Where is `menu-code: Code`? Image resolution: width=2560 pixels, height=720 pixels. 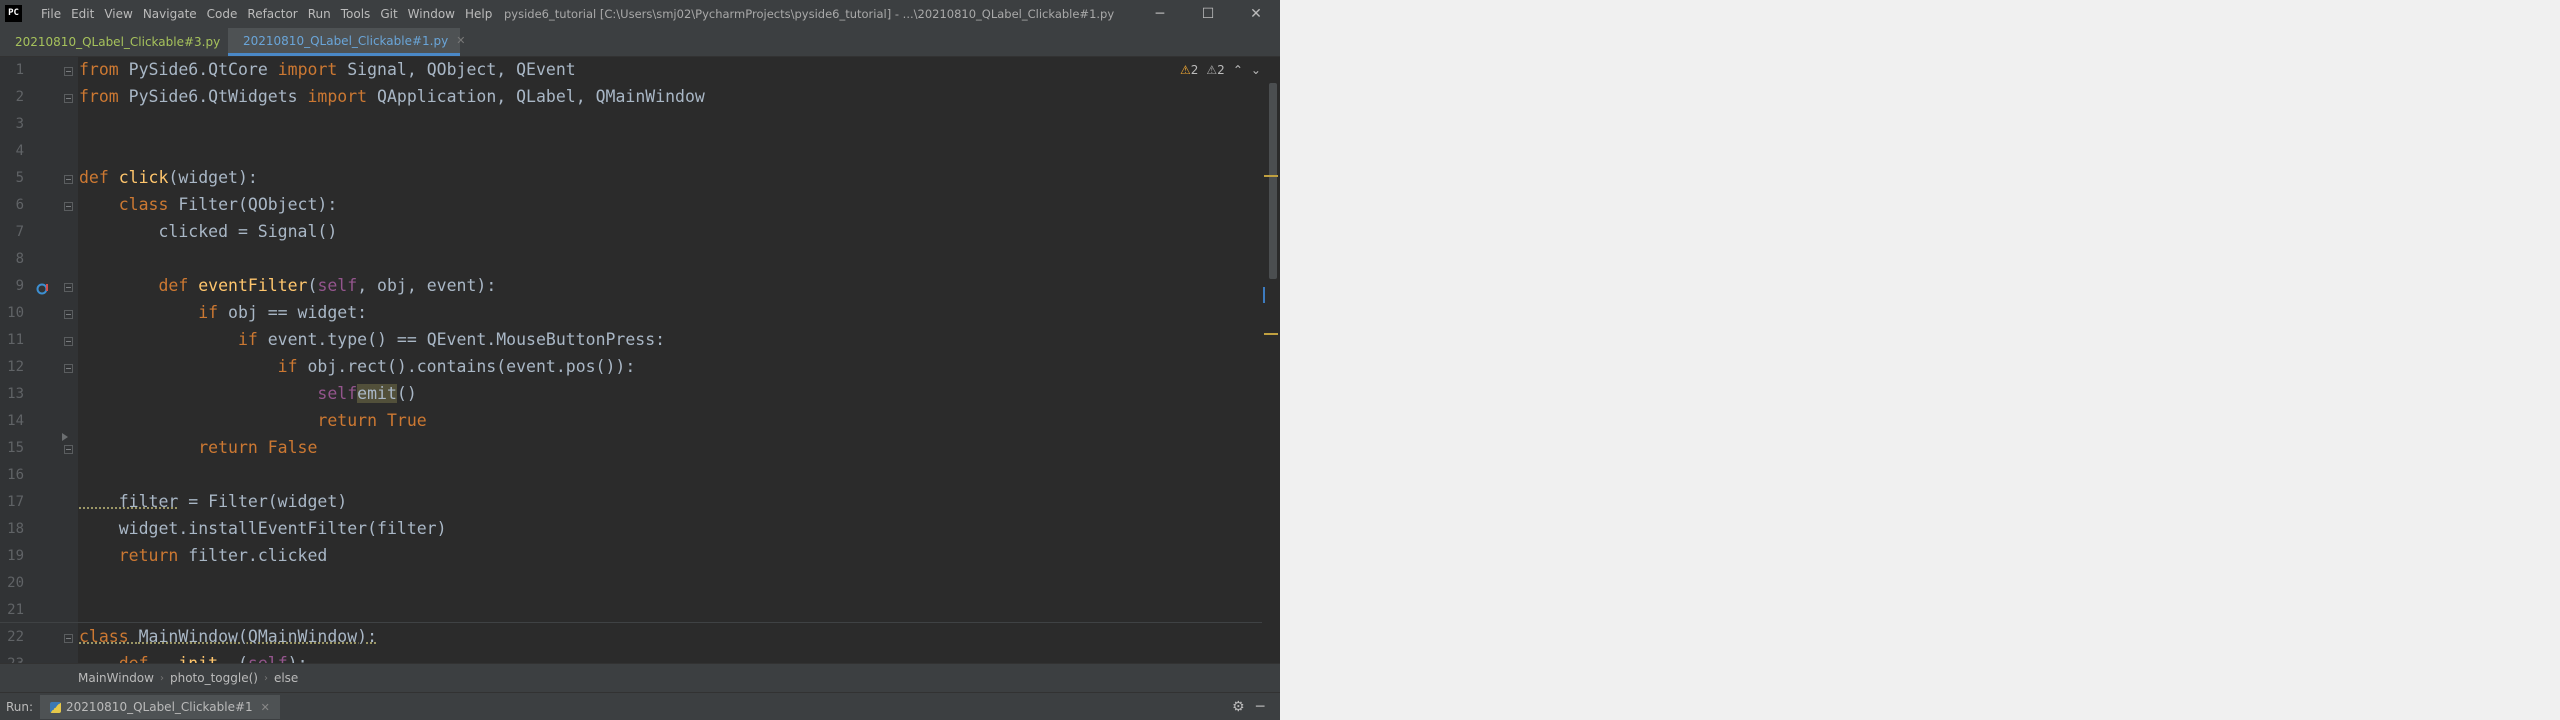 menu-code: Code is located at coordinates (222, 14).